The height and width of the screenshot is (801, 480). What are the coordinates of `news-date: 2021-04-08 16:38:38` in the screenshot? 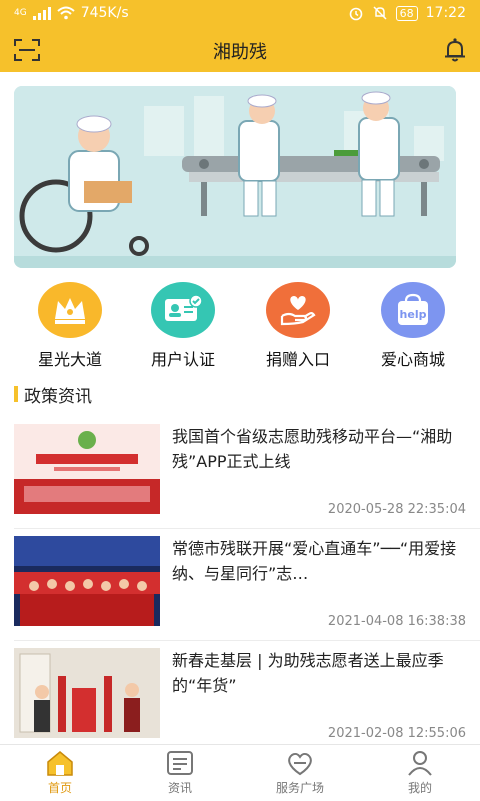 It's located at (396, 621).